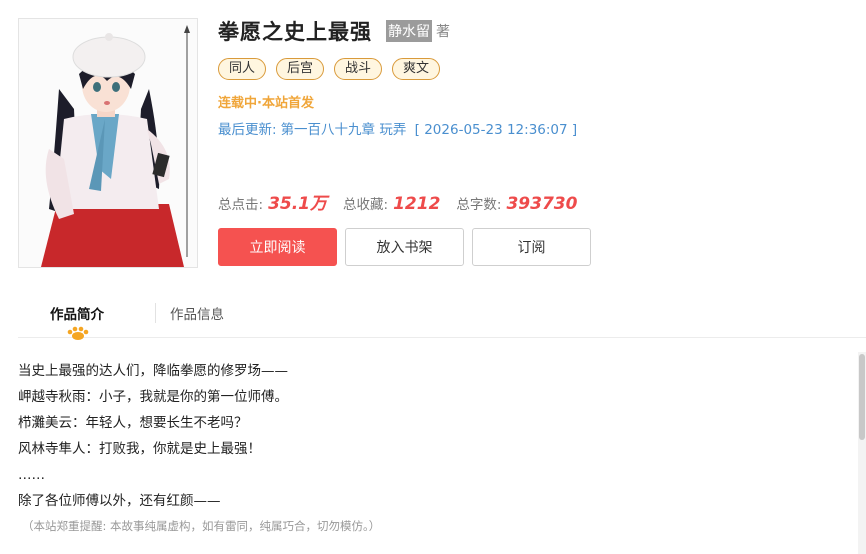 The width and height of the screenshot is (866, 554). Describe the element at coordinates (153, 371) in the screenshot. I see `intro-line: 当史上最强的达人们，降临拳愿的修罗场——` at that location.